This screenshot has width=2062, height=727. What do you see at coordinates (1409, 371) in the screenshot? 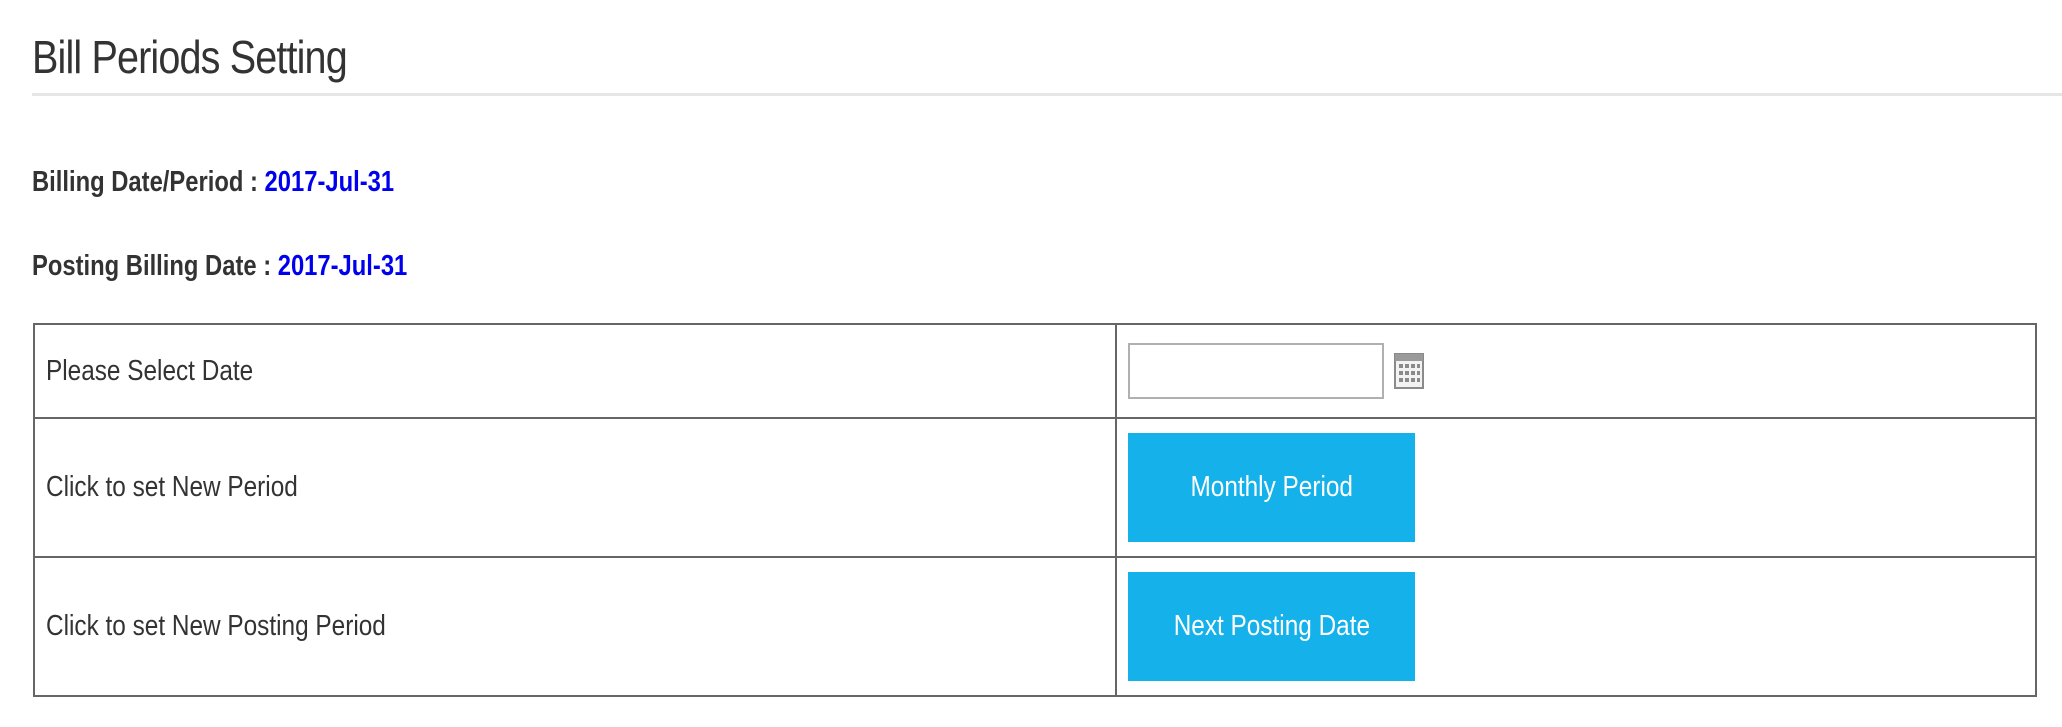
I see `calendar-icon` at bounding box center [1409, 371].